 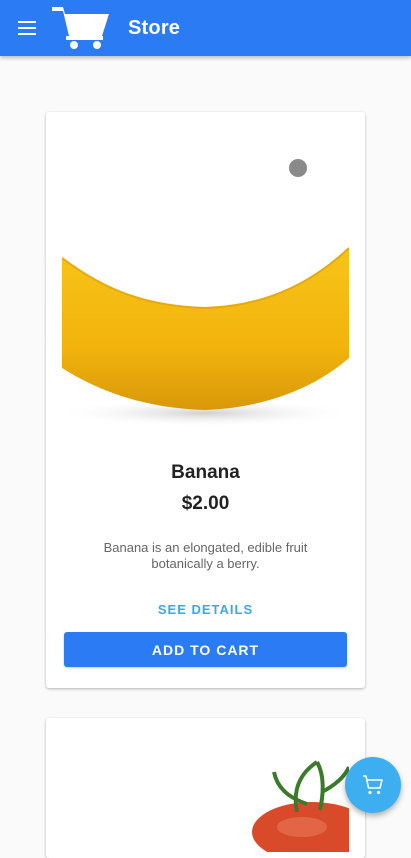 I want to click on product-name: Banana, so click(x=205, y=472).